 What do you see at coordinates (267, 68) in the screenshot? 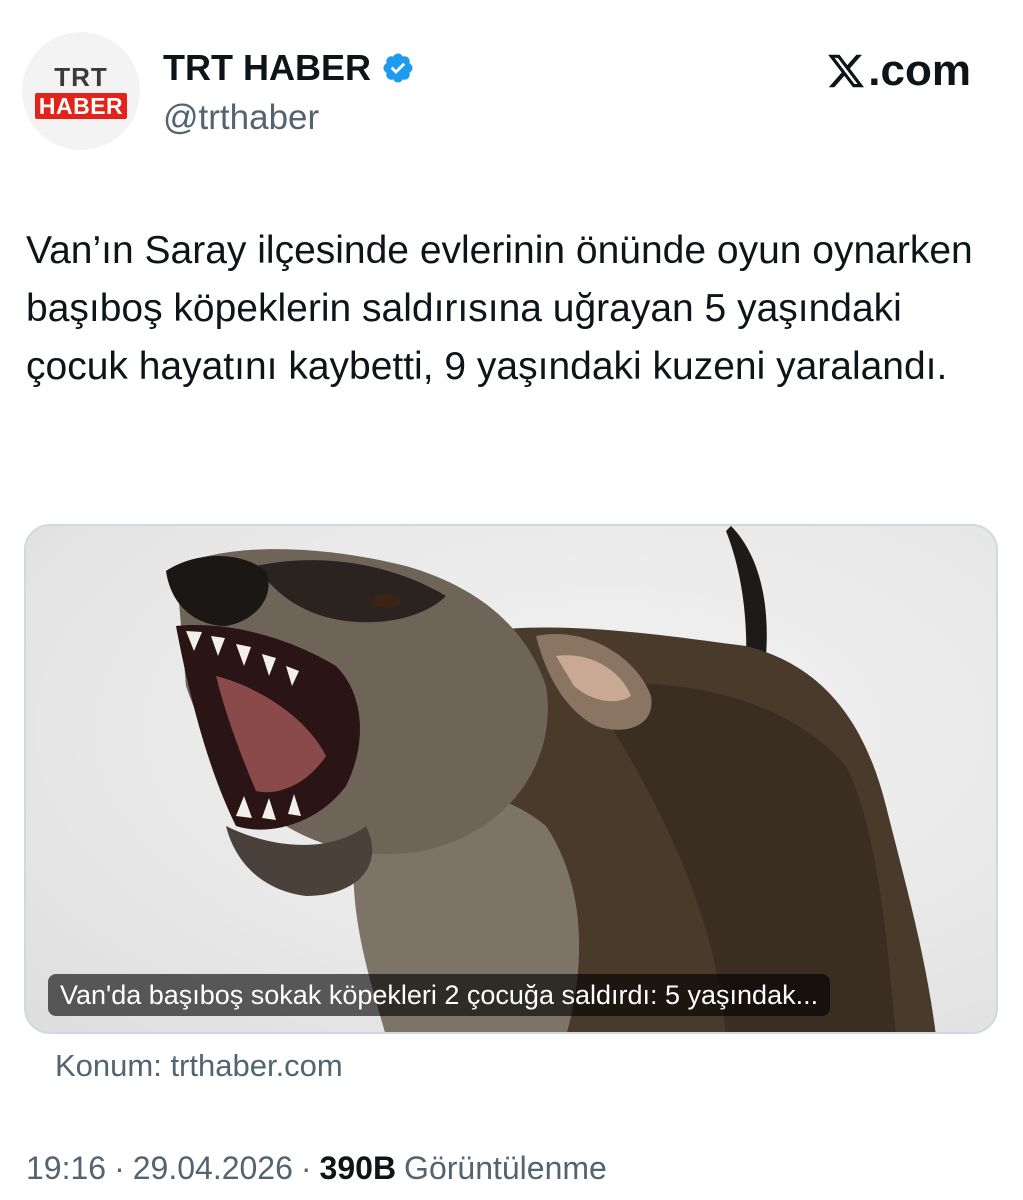
I see `display-name: TRT HABER` at bounding box center [267, 68].